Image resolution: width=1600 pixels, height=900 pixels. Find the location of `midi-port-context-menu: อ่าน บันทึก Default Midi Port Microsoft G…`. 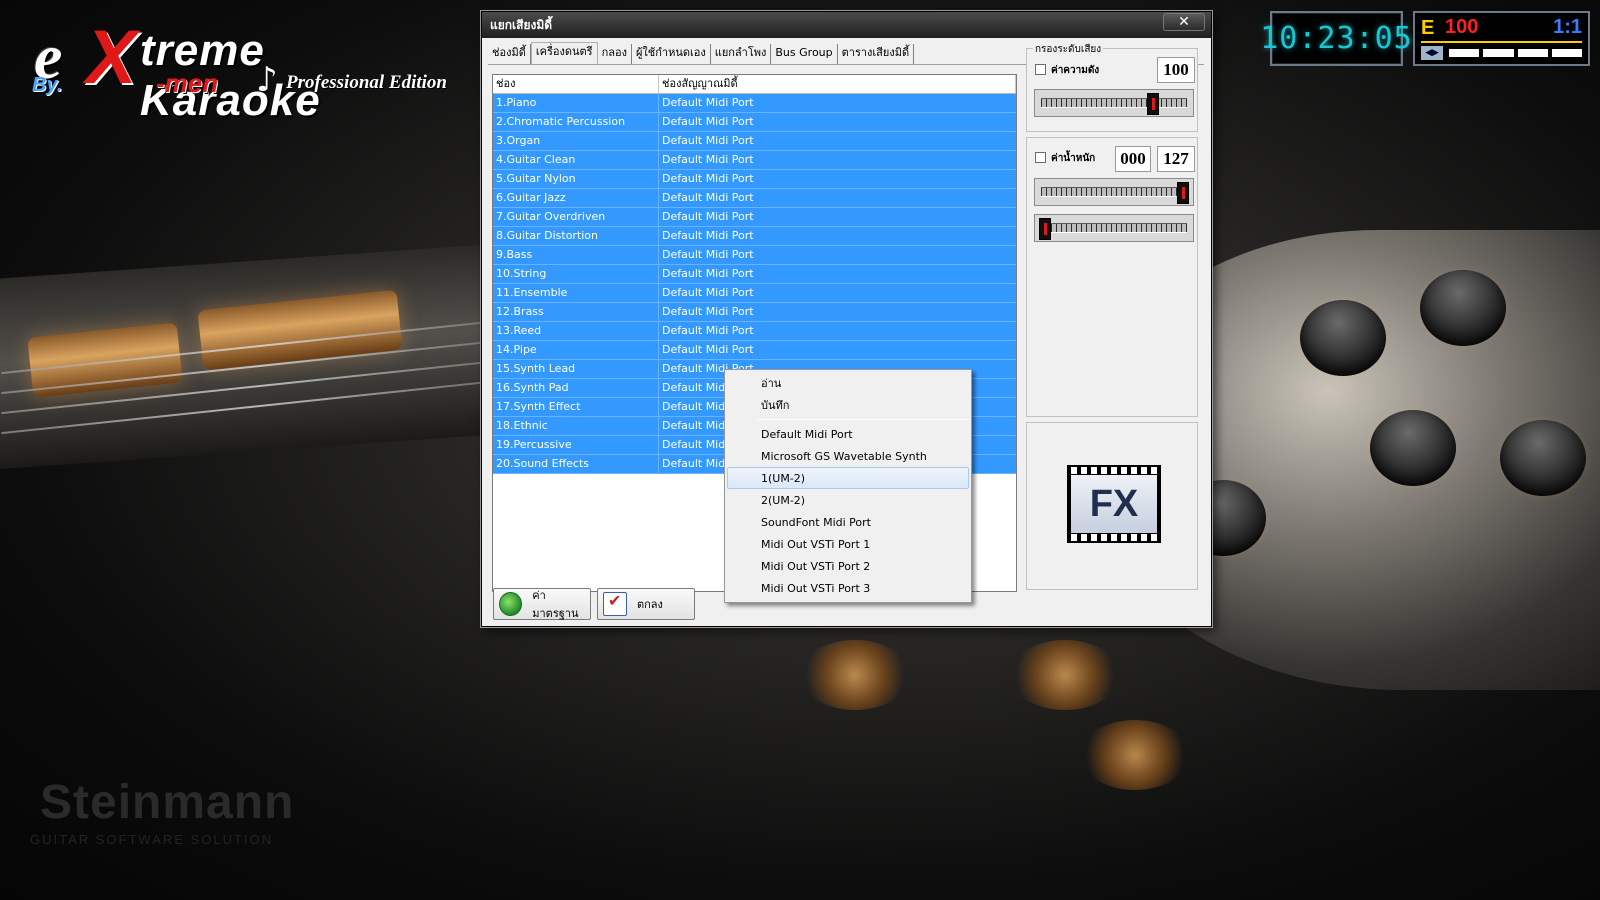

midi-port-context-menu: อ่าน บันทึก Default Midi Port Microsoft G… is located at coordinates (848, 486).